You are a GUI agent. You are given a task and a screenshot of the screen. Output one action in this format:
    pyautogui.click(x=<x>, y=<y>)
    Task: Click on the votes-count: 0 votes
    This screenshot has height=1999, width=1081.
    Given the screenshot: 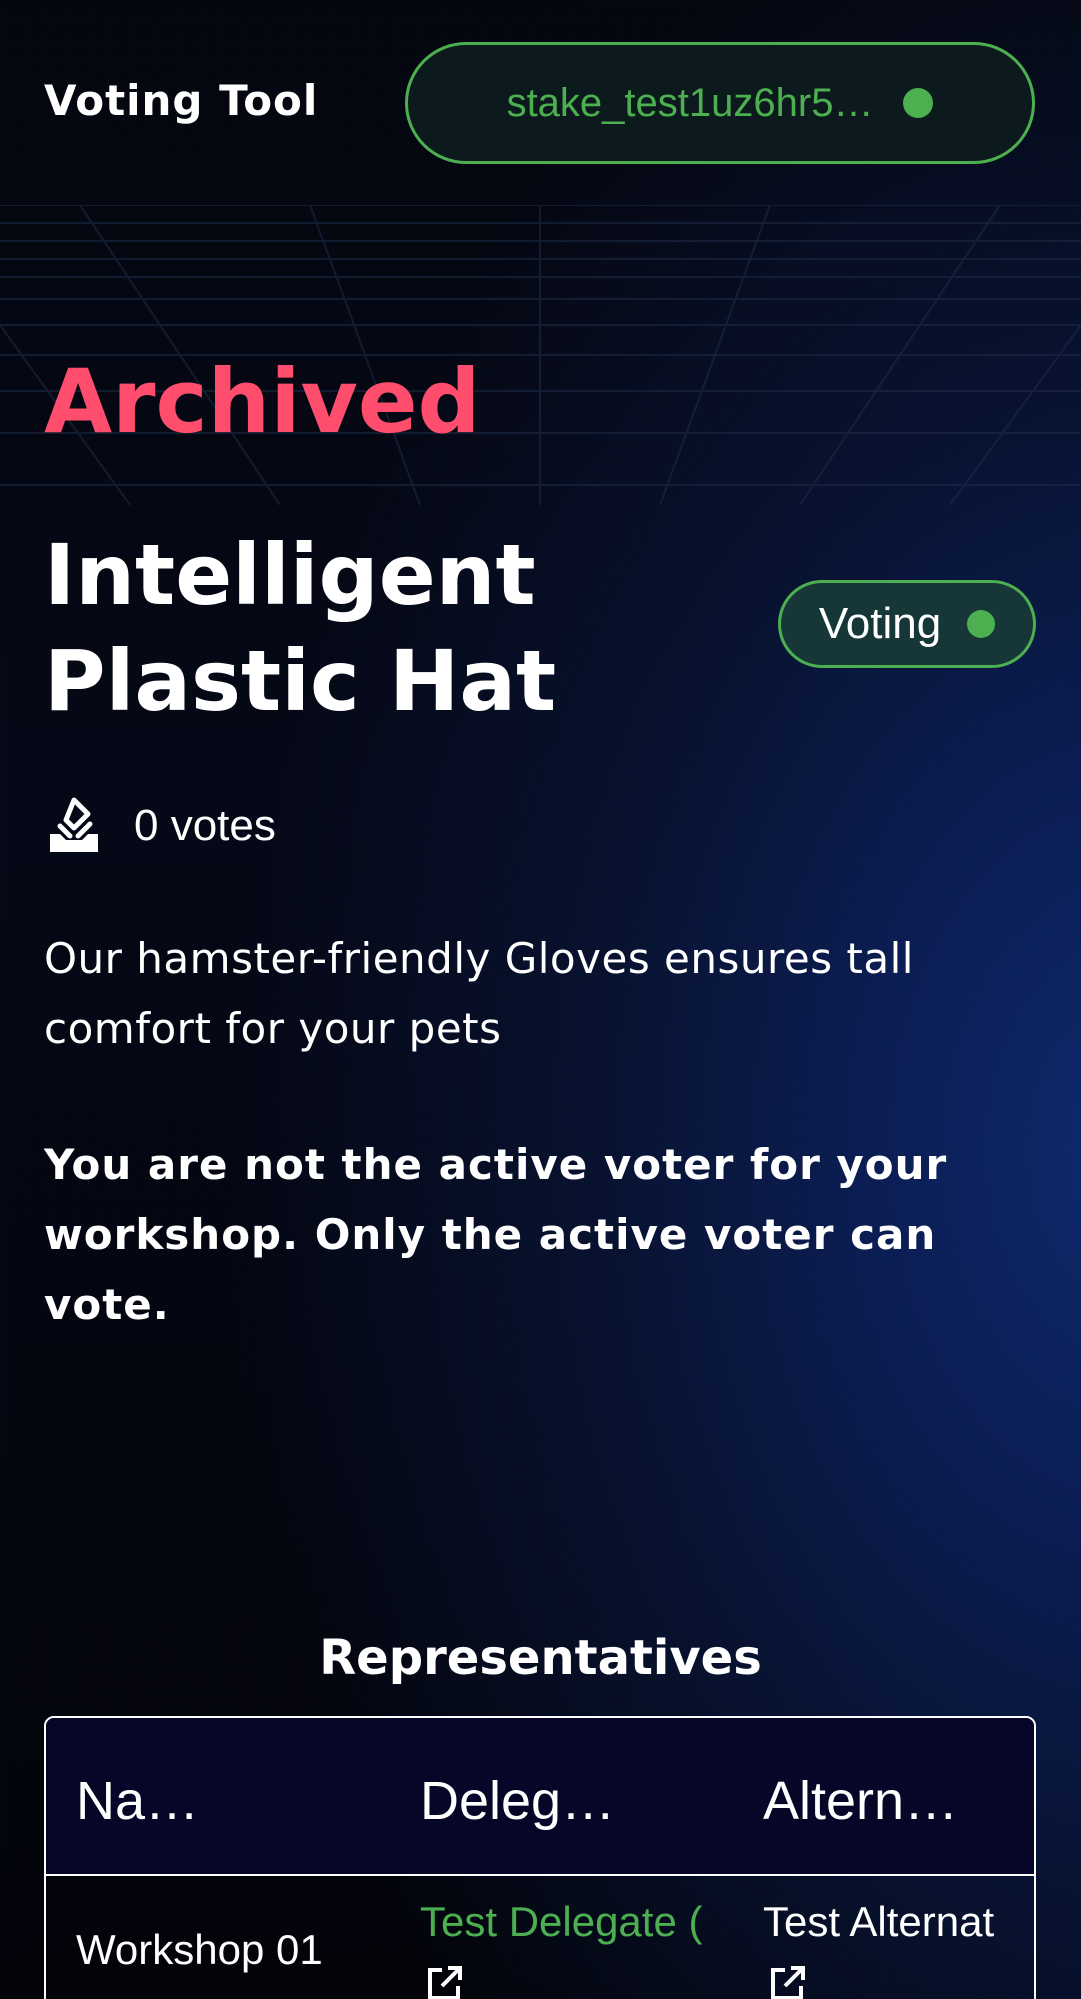 What is the action you would take?
    pyautogui.click(x=205, y=825)
    